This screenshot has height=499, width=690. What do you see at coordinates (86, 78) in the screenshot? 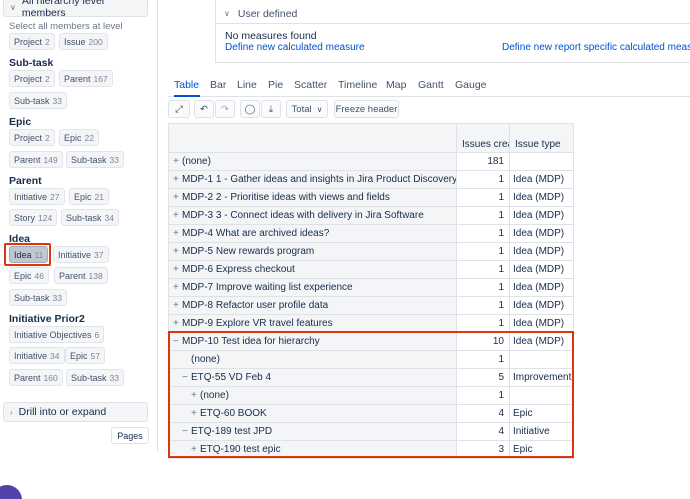
I see `member-chip: Parent167` at bounding box center [86, 78].